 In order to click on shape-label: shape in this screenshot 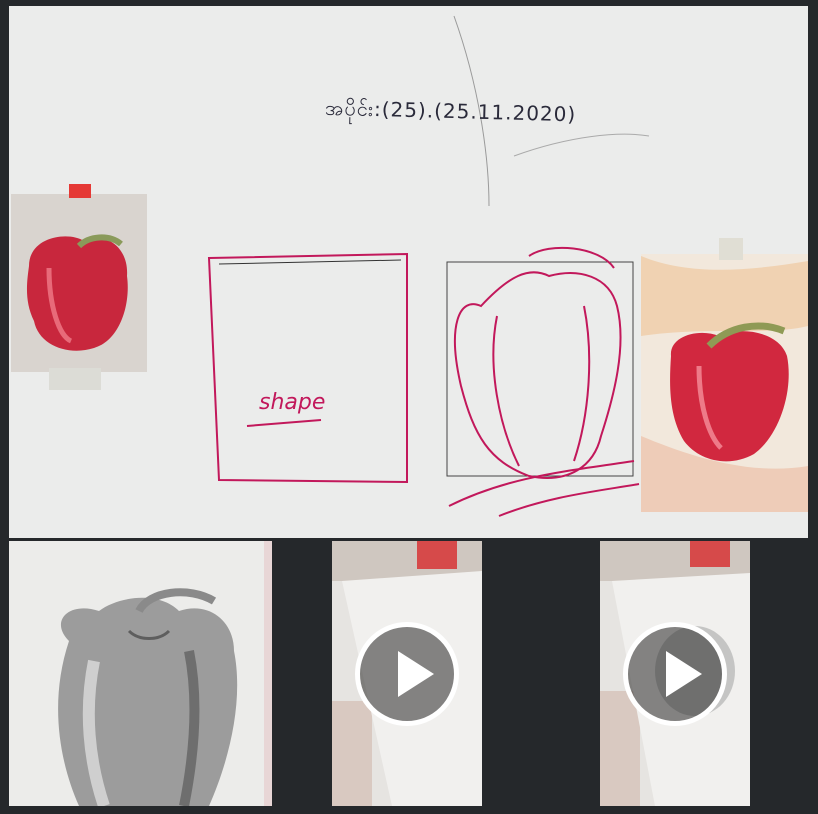, I will do `click(292, 402)`.